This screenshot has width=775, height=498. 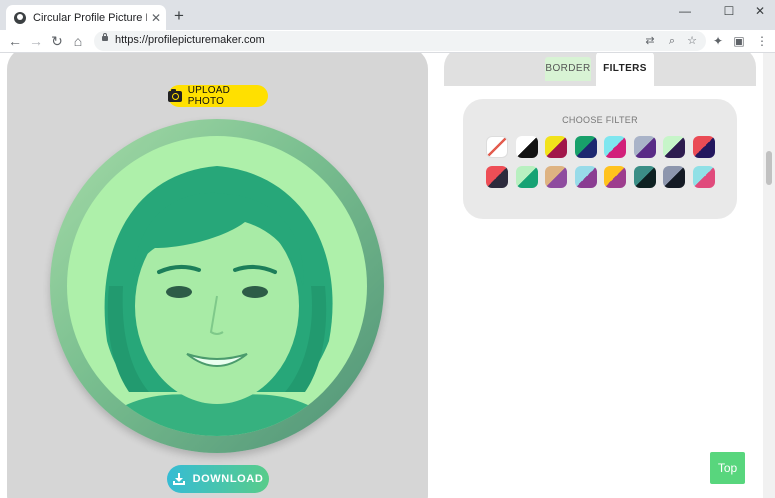 I want to click on download-icon, so click(x=178, y=479).